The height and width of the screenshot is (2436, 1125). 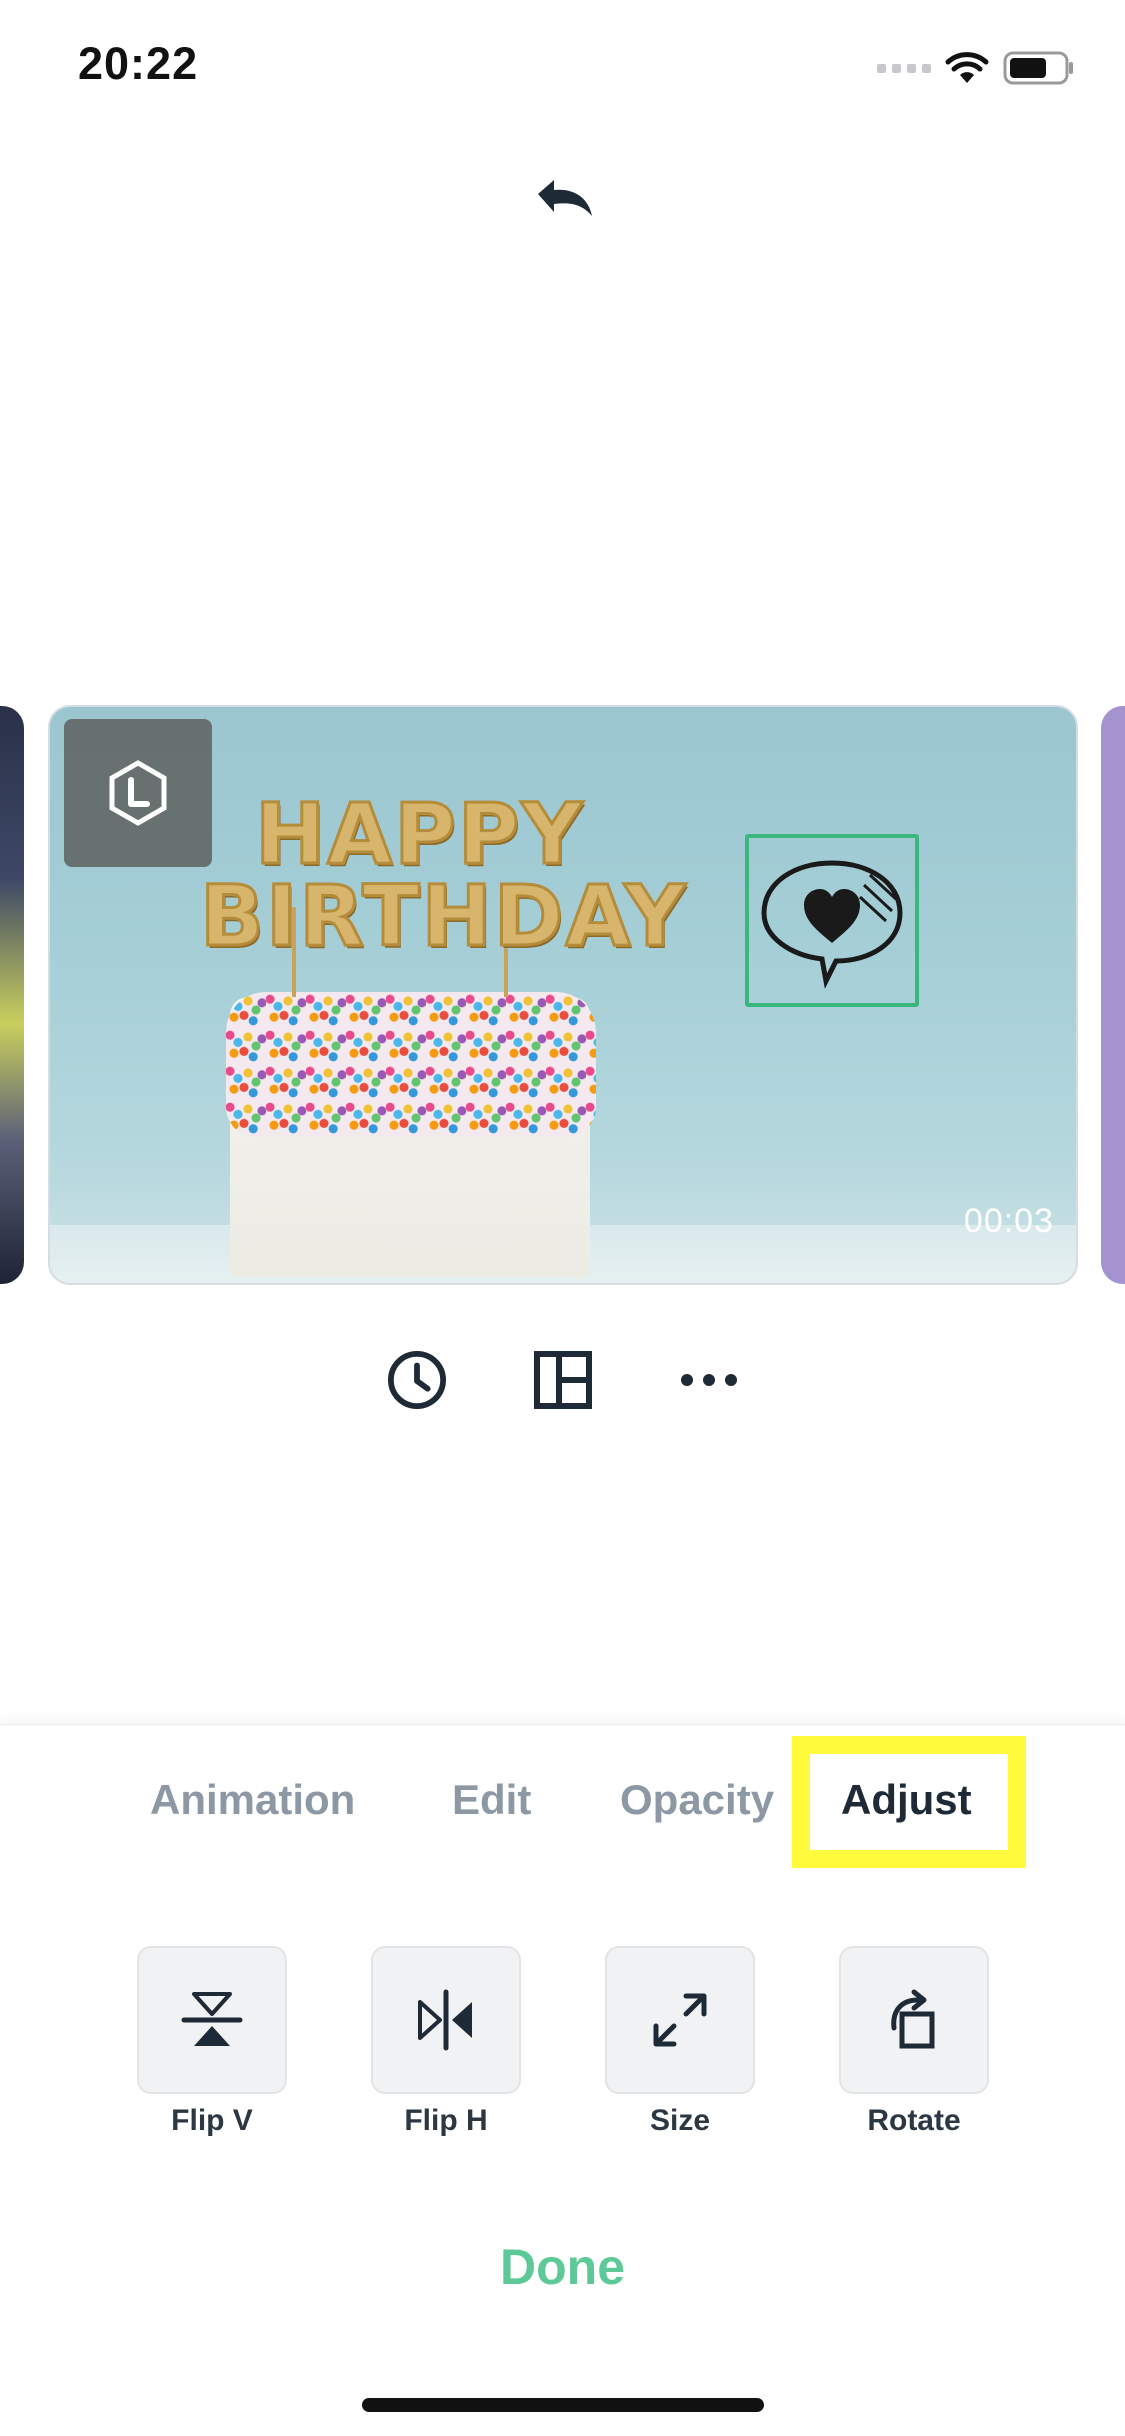 I want to click on cellular-signal-icon, so click(x=904, y=68).